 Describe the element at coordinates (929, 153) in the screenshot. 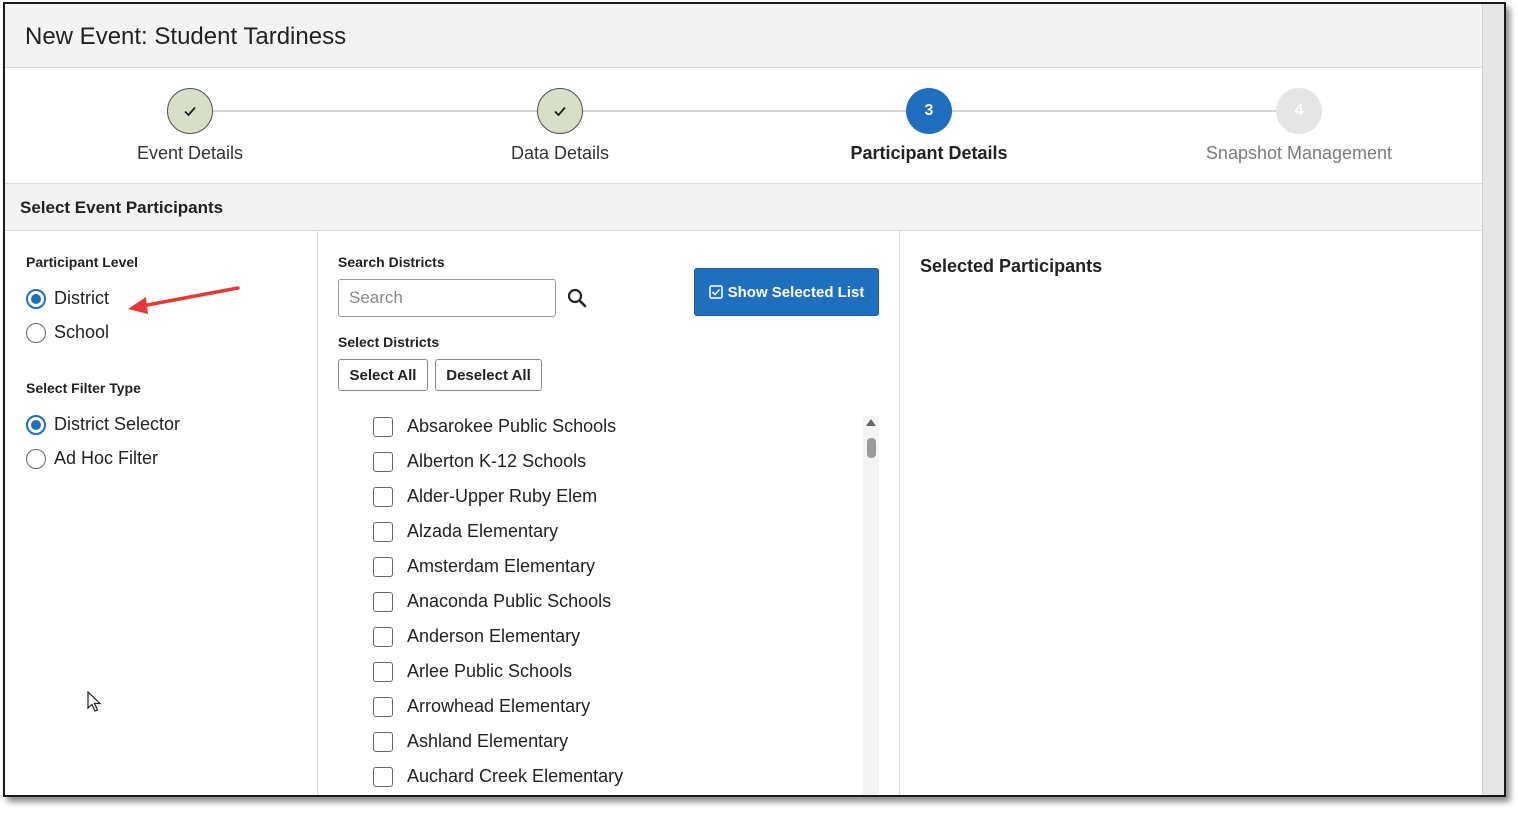

I see `step-3-label: Participant Details` at that location.